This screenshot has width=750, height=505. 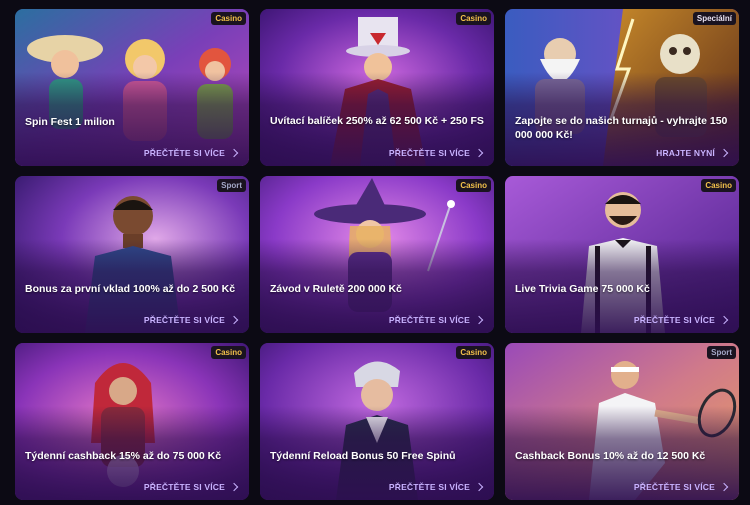 What do you see at coordinates (714, 18) in the screenshot?
I see `category-badge: Speciální` at bounding box center [714, 18].